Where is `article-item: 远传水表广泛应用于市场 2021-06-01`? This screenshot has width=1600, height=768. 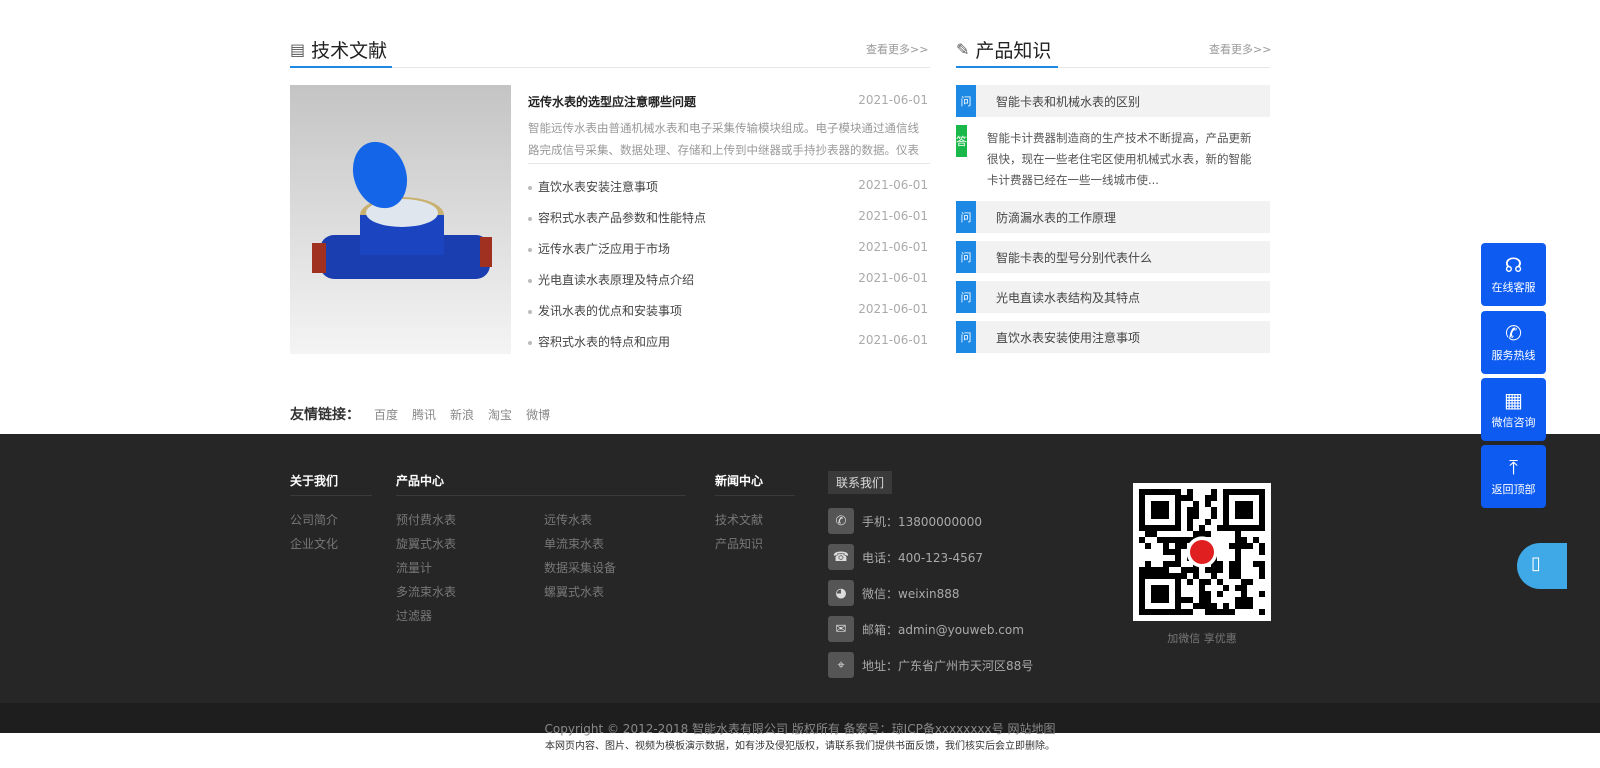
article-item: 远传水表广泛应用于市场 2021-06-01 is located at coordinates (728, 248).